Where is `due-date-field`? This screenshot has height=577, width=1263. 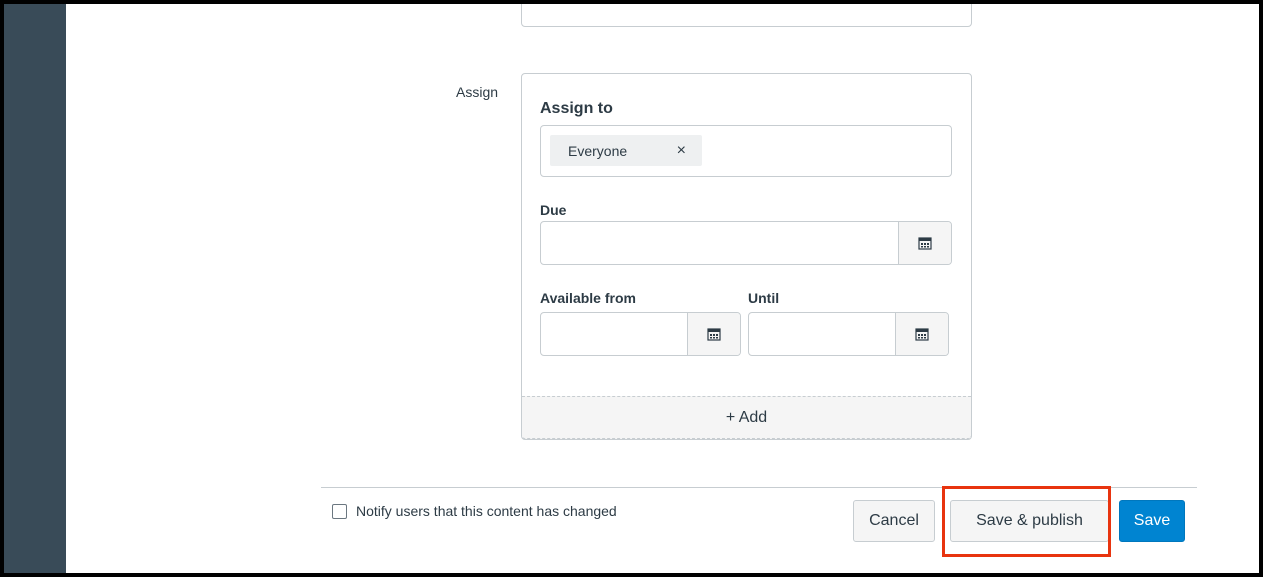 due-date-field is located at coordinates (746, 243).